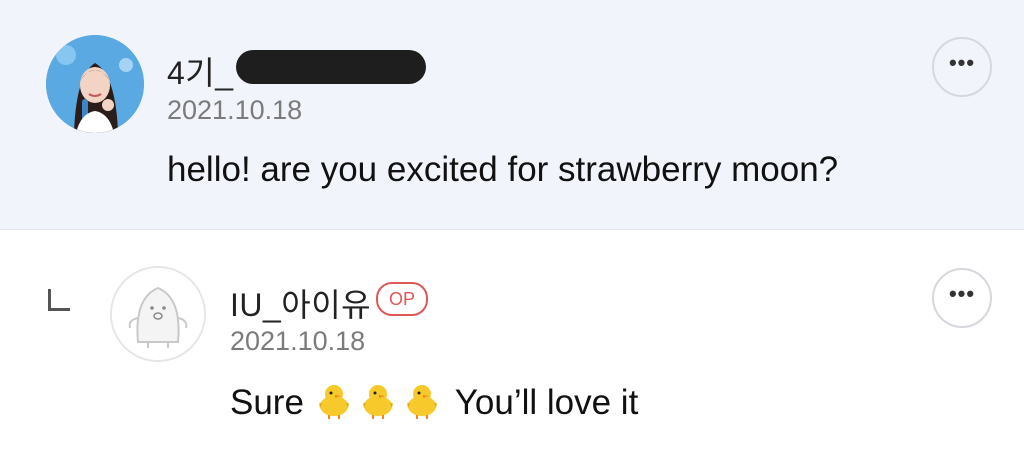  I want to click on comment-text-suffix: You’ll love it, so click(542, 402).